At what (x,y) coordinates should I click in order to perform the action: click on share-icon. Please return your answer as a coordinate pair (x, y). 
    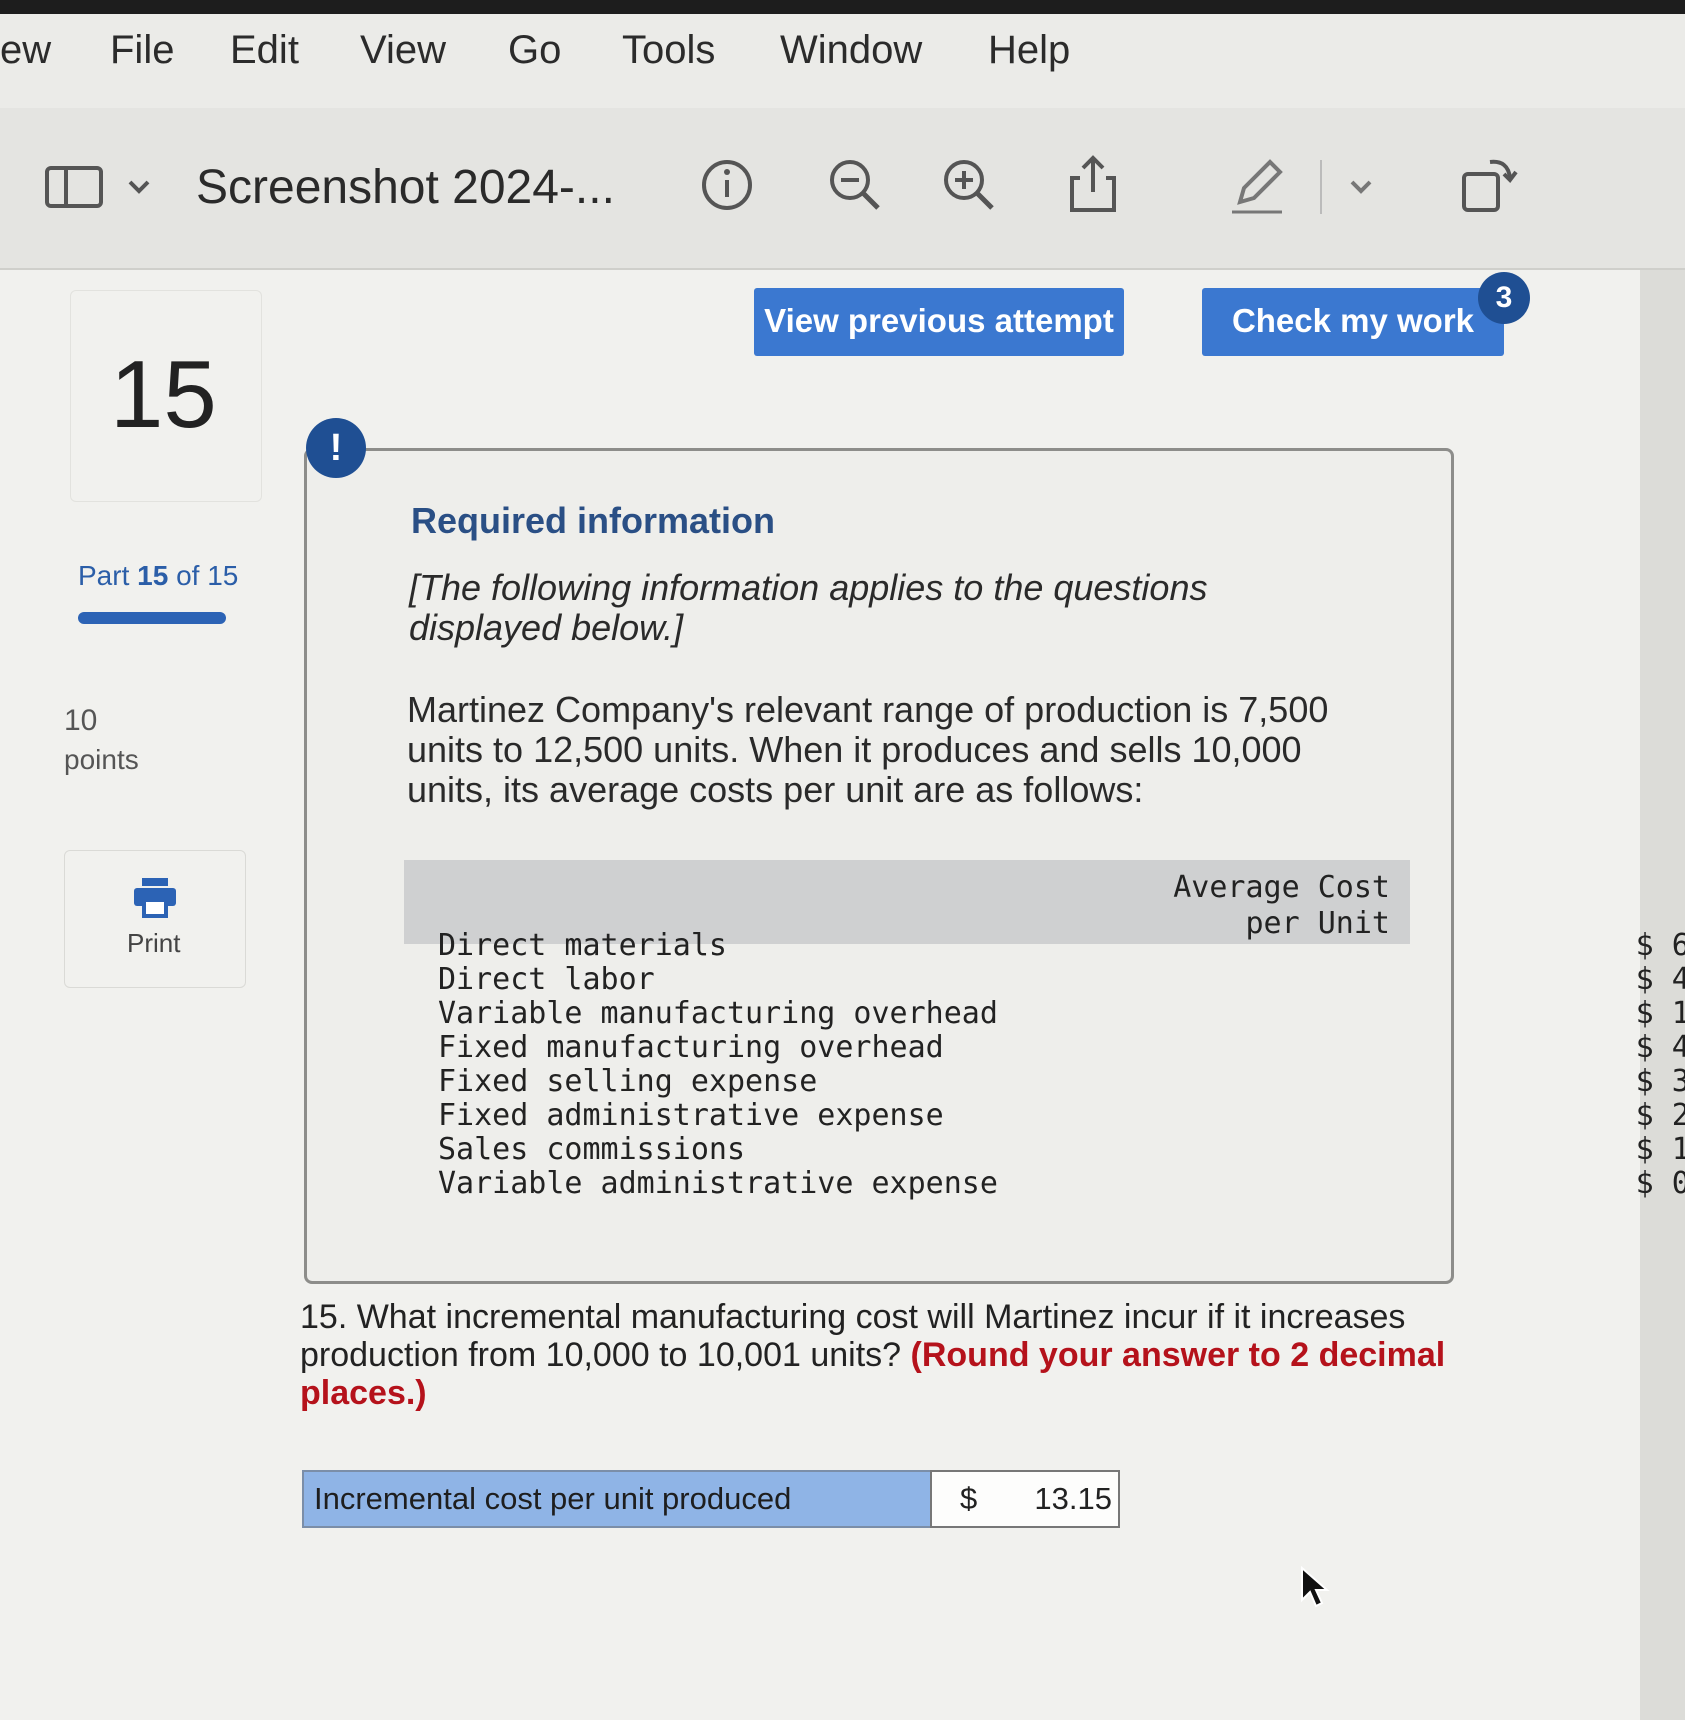
    Looking at the image, I should click on (1093, 185).